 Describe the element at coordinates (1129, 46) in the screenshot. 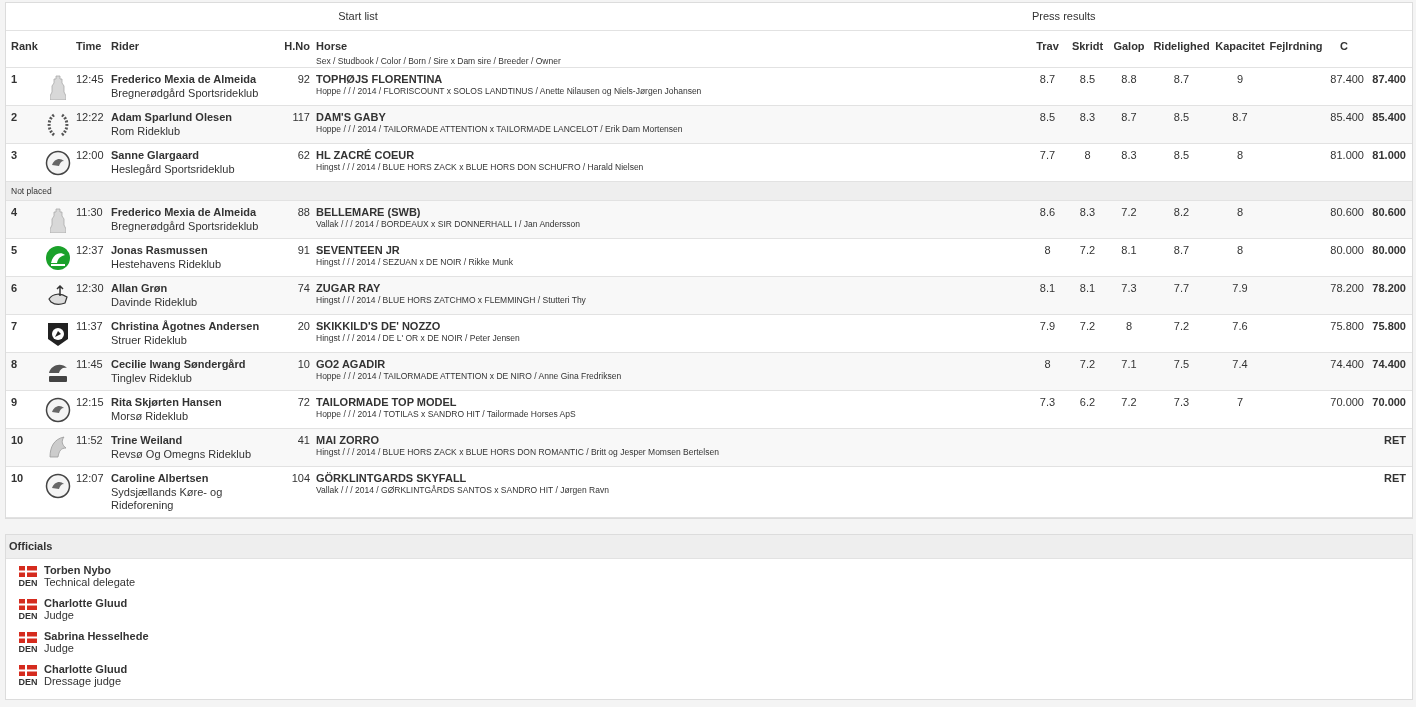

I see `column-header: Galop` at that location.